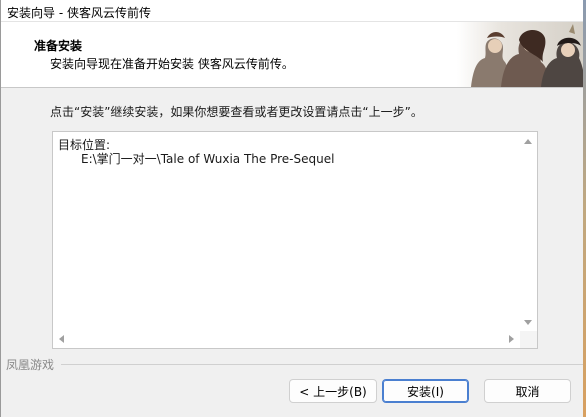 This screenshot has height=417, width=586. What do you see at coordinates (528, 232) in the screenshot?
I see `vertical-scrollbar` at bounding box center [528, 232].